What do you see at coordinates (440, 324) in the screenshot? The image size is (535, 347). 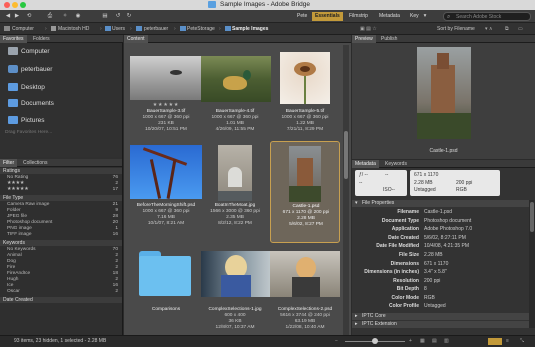 I see `section-iptc-extension: ▸ IPTC Extension` at bounding box center [440, 324].